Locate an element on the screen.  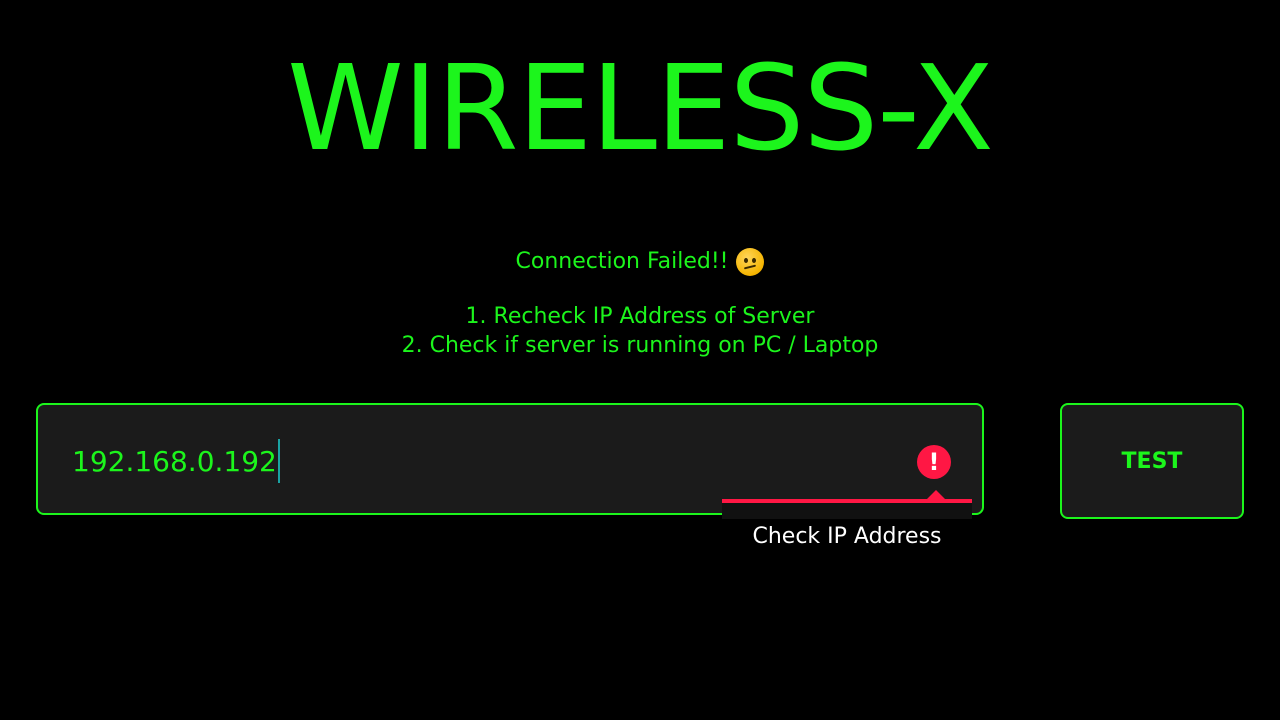
confused-face-icon is located at coordinates (750, 262).